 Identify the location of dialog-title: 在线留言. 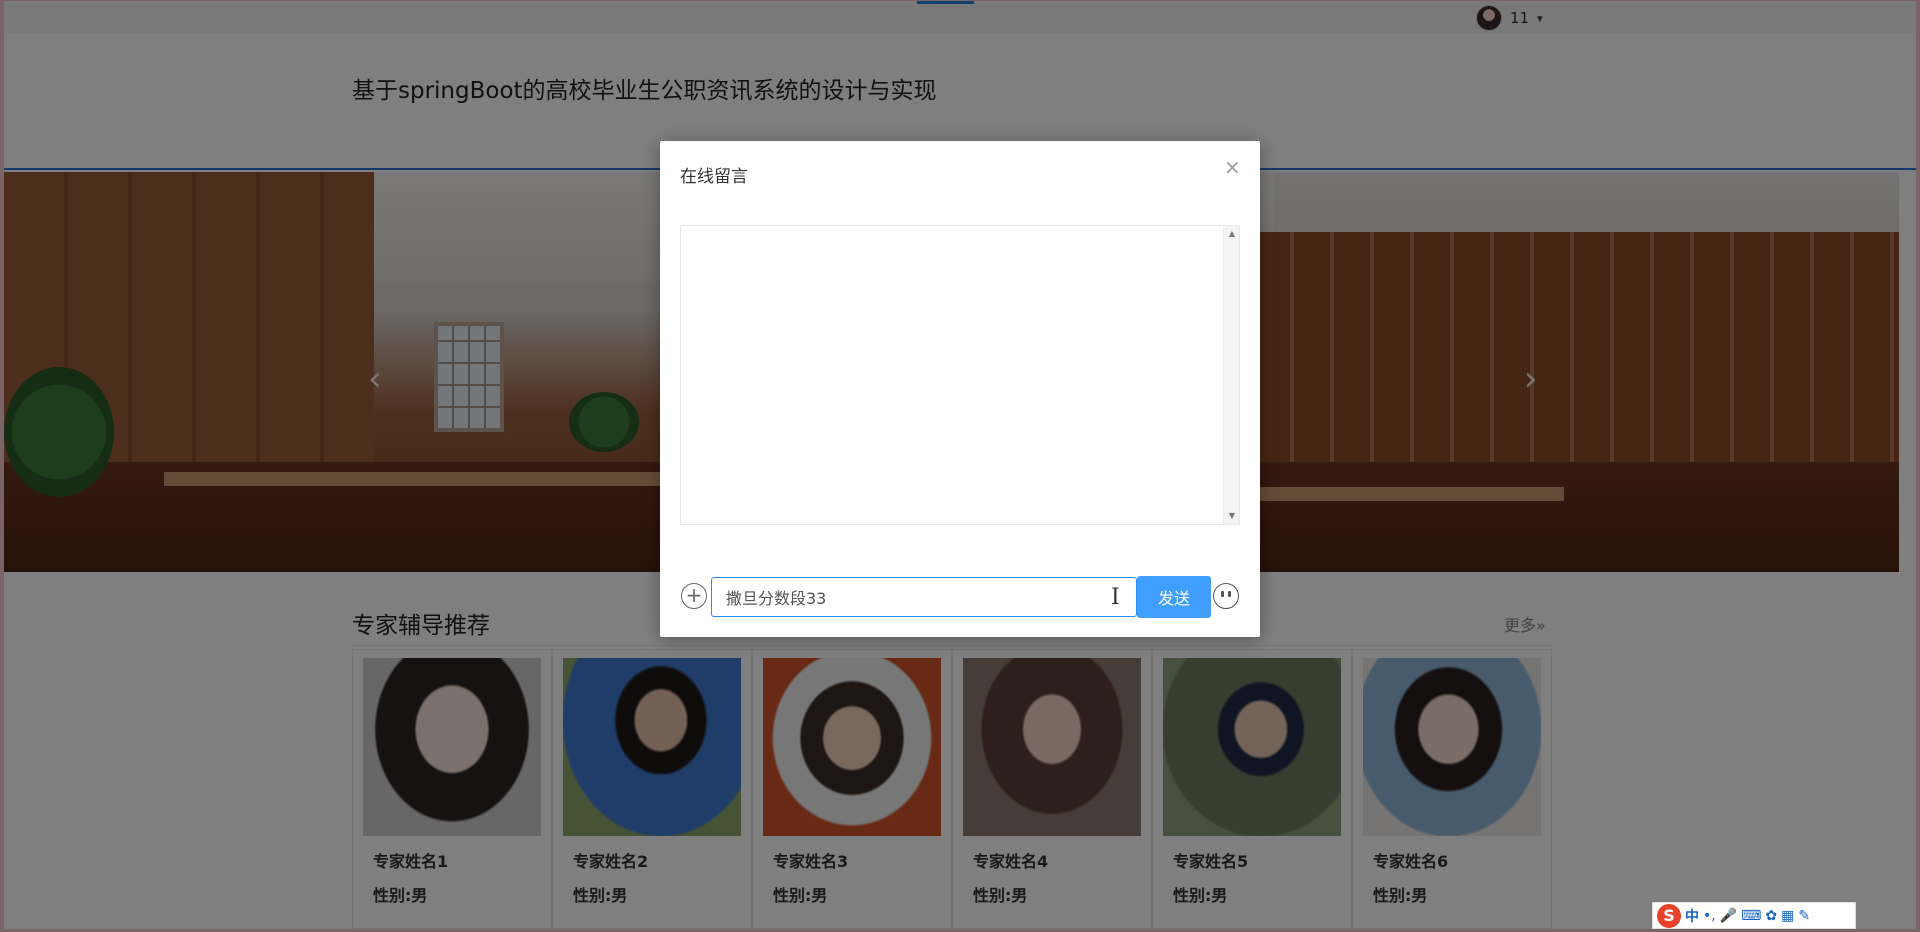
(714, 177).